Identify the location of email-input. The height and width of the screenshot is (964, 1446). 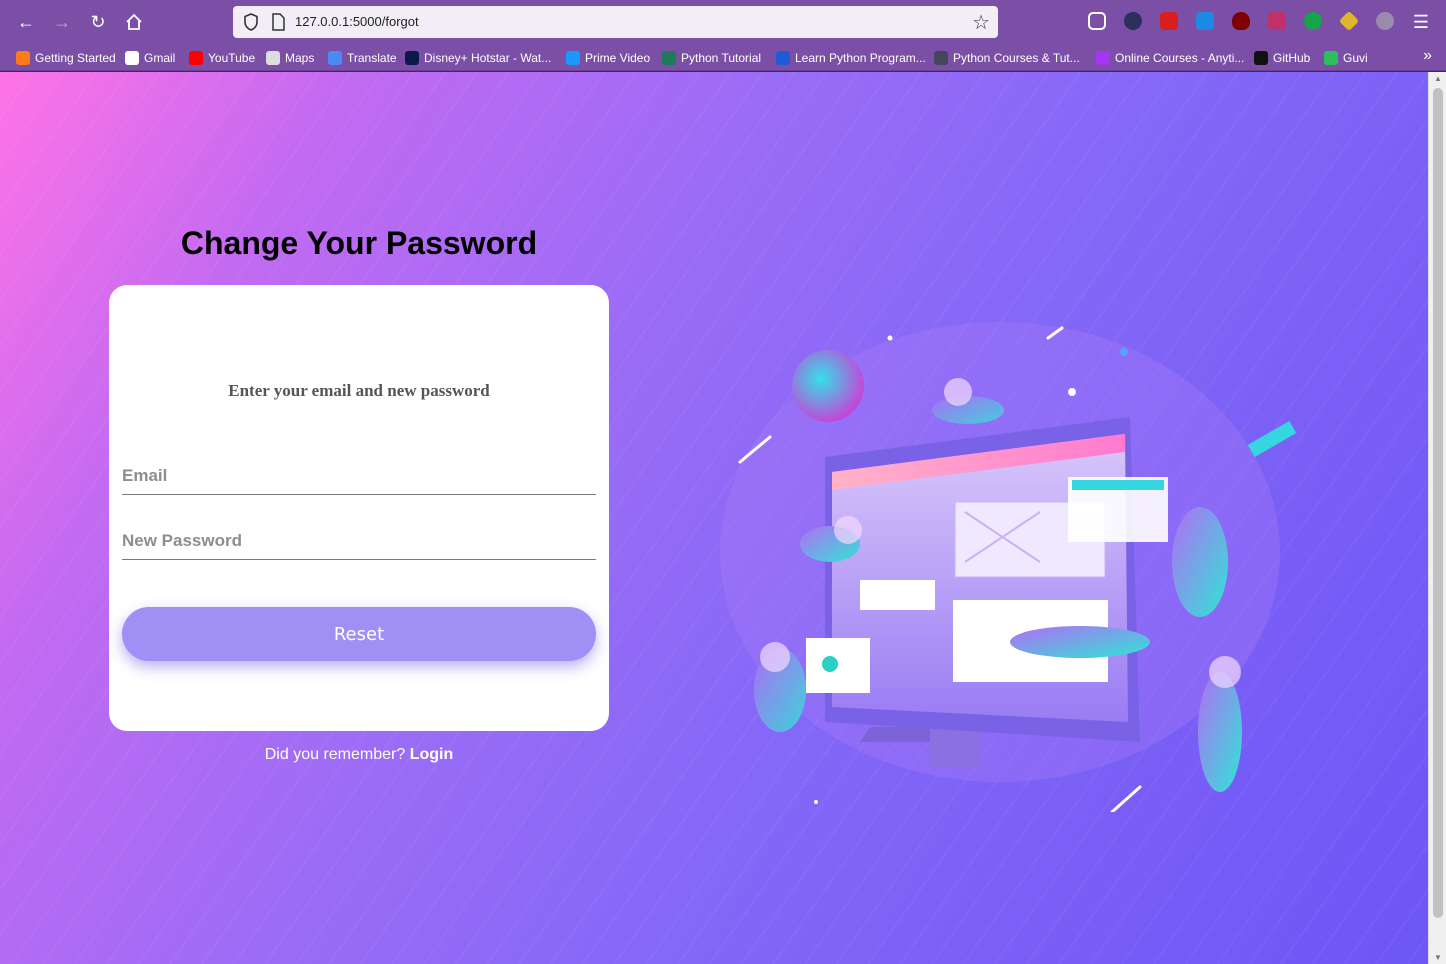
(359, 475).